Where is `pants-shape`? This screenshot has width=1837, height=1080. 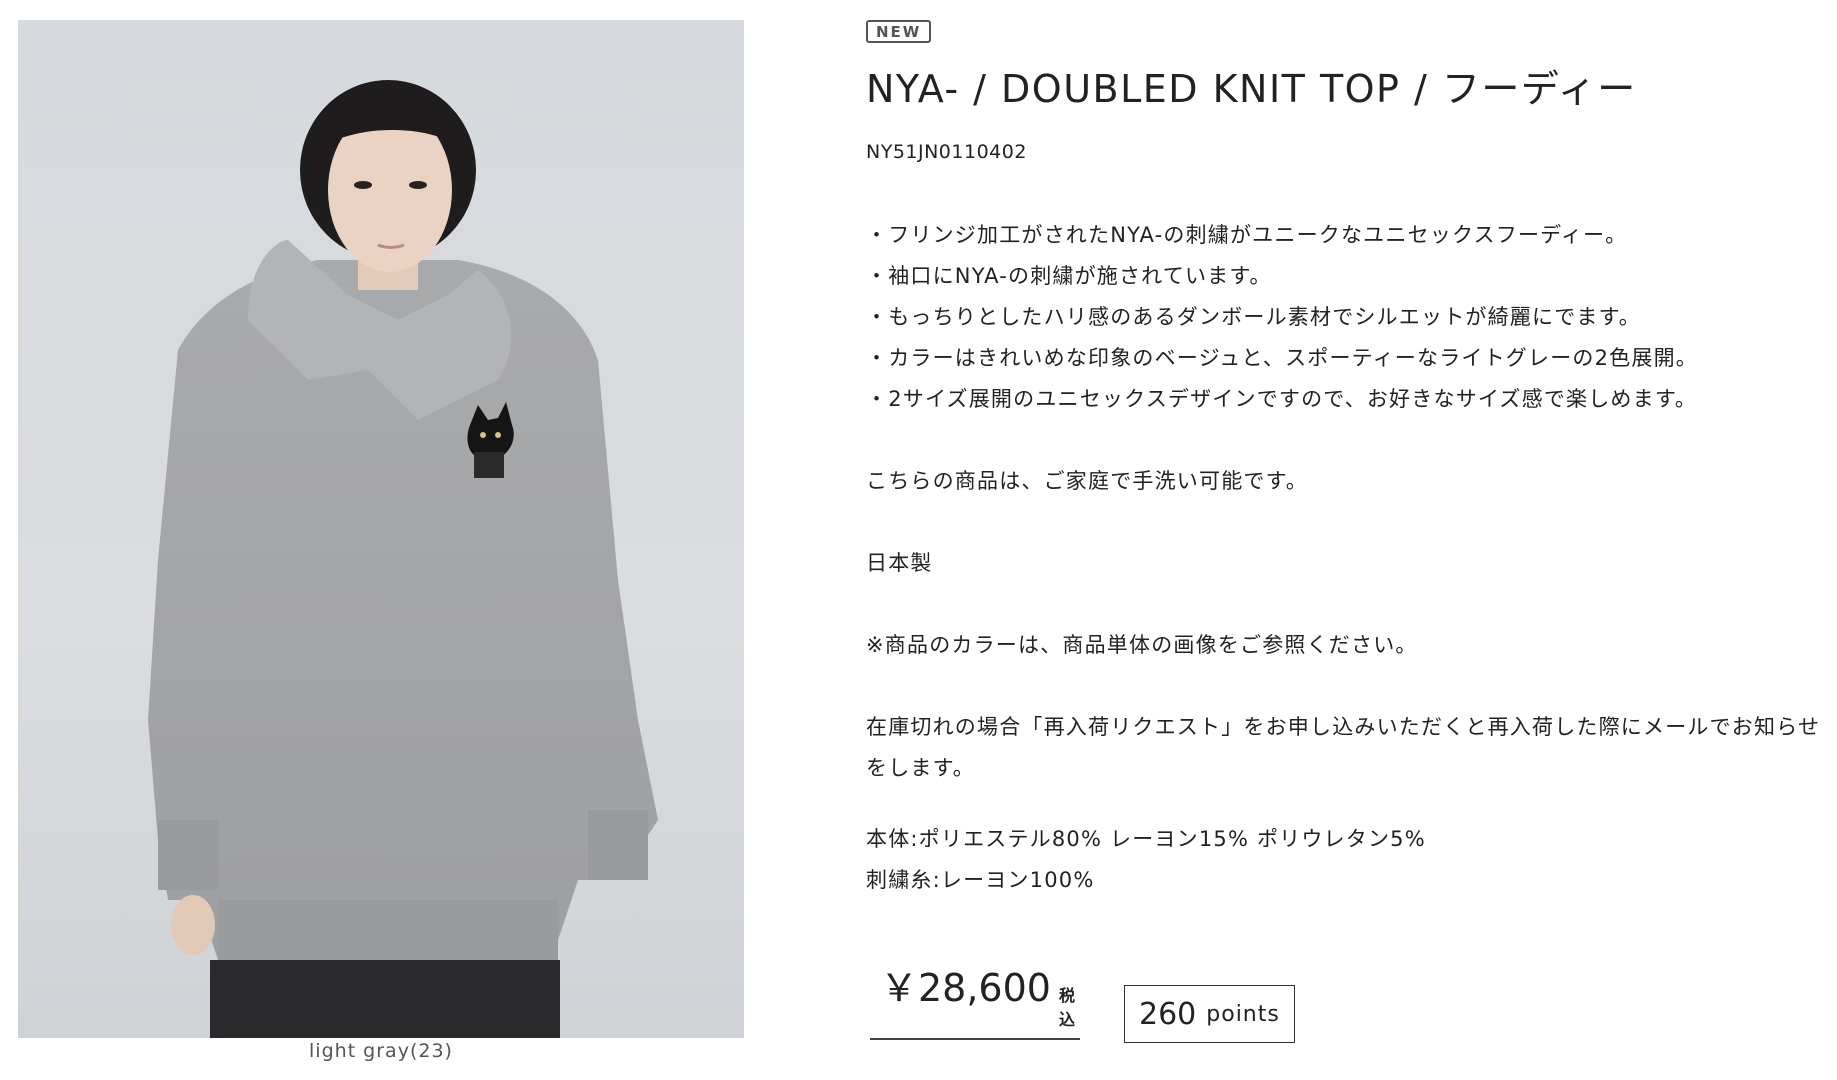 pants-shape is located at coordinates (385, 999).